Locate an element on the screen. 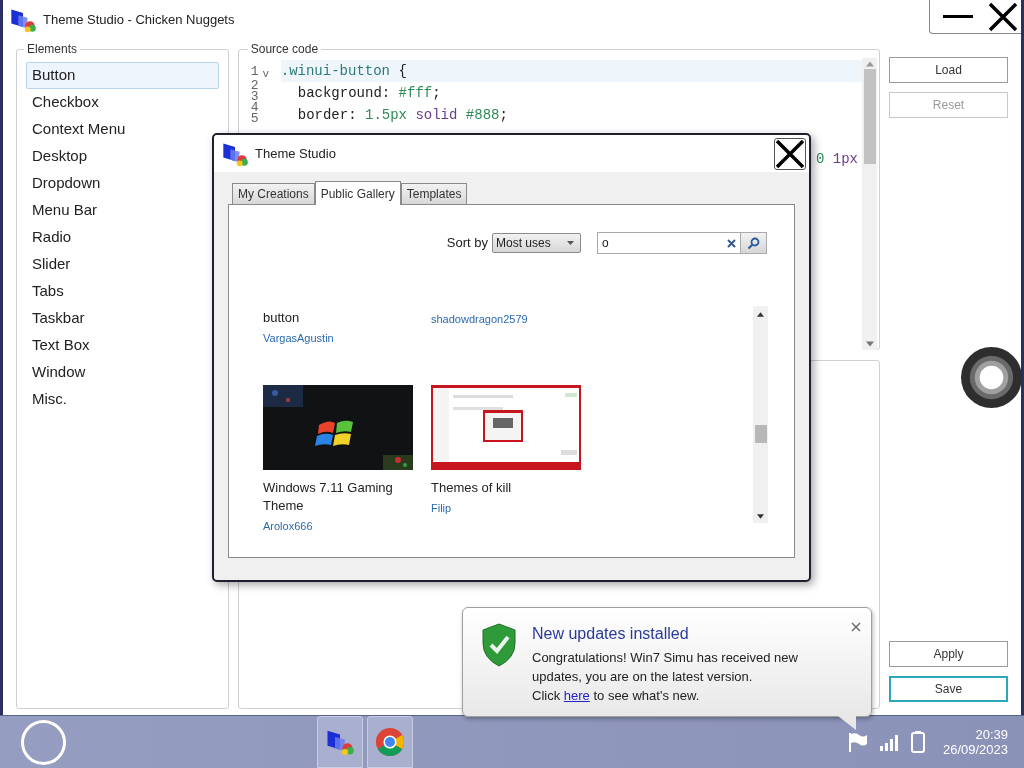 Image resolution: width=1024 pixels, height=768 pixels. search-button is located at coordinates (753, 243).